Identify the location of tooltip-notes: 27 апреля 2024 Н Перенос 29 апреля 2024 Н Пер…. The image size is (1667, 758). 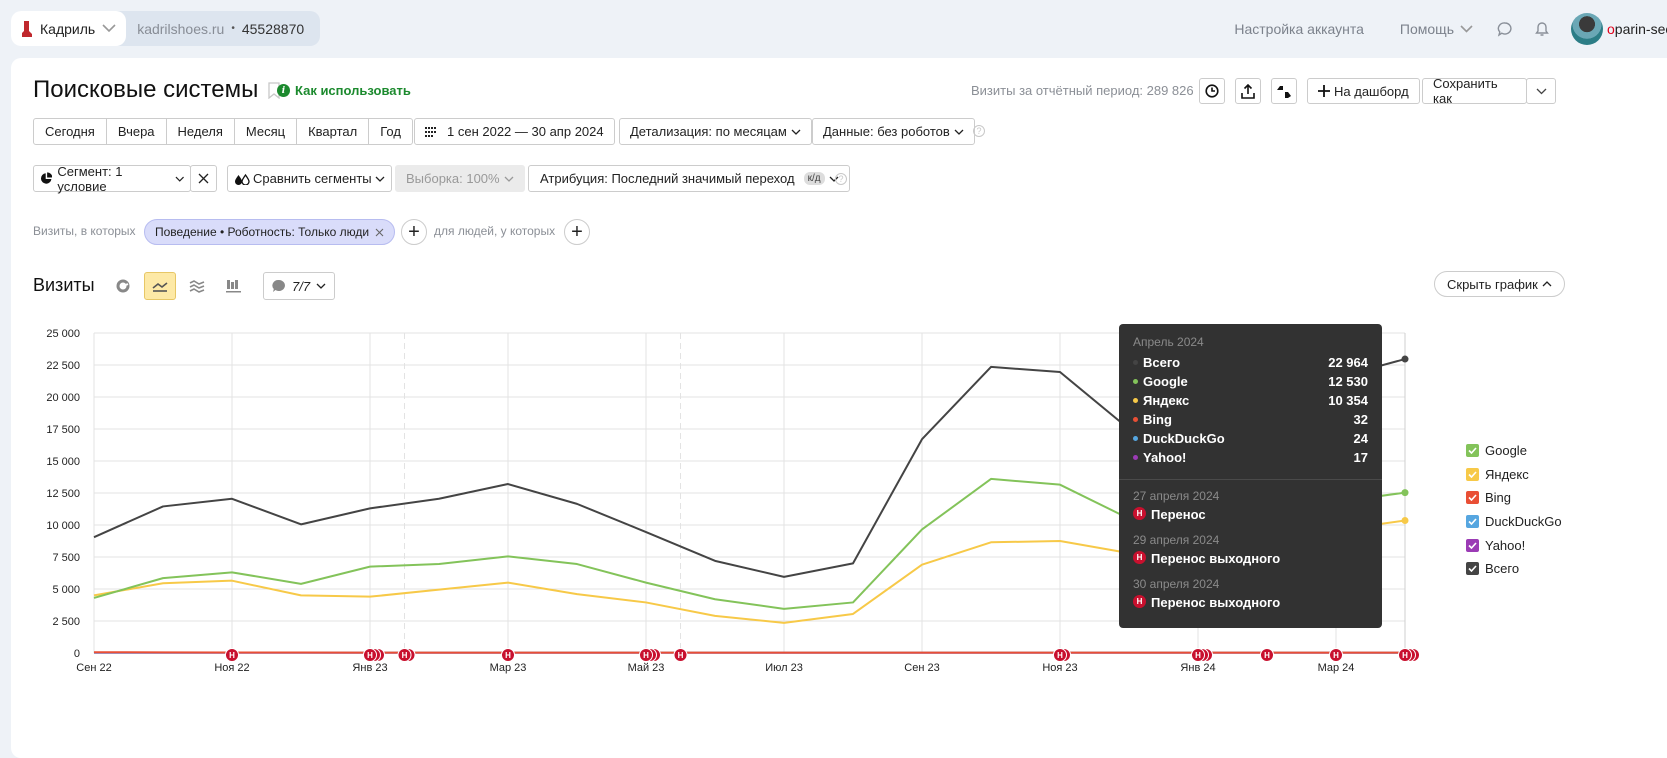
(1206, 555).